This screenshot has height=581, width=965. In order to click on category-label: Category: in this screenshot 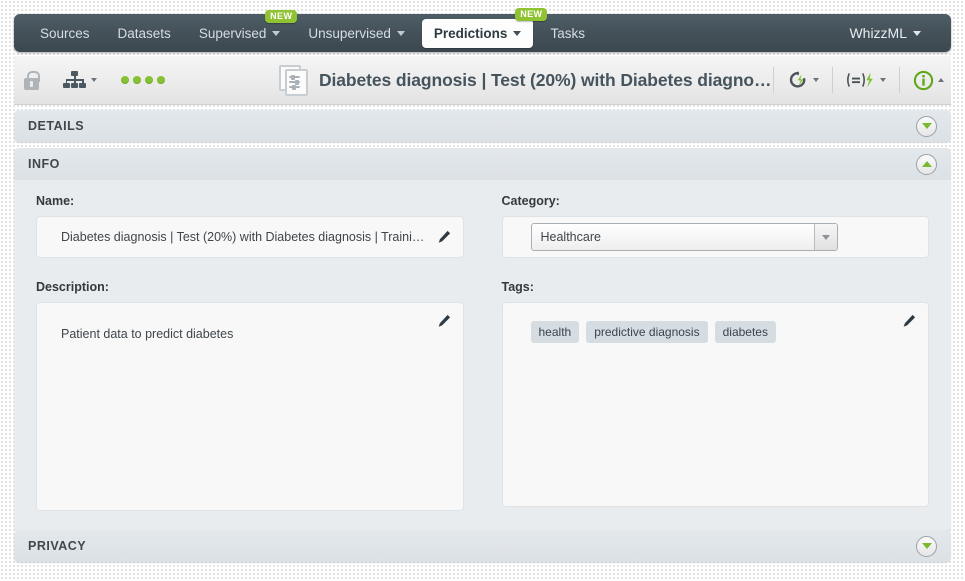, I will do `click(530, 201)`.